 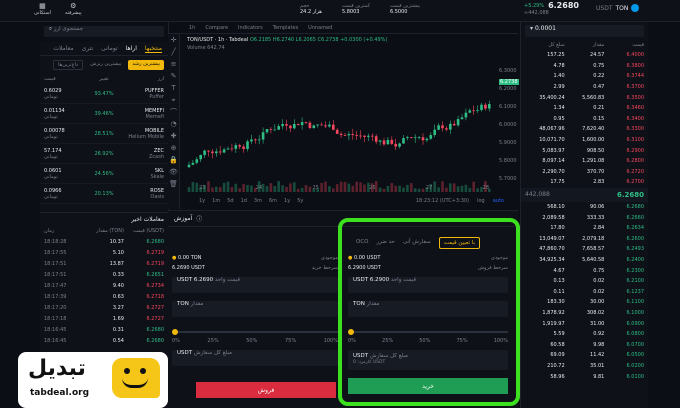 What do you see at coordinates (57, 368) in the screenshot?
I see `logo-text: تبدیل` at bounding box center [57, 368].